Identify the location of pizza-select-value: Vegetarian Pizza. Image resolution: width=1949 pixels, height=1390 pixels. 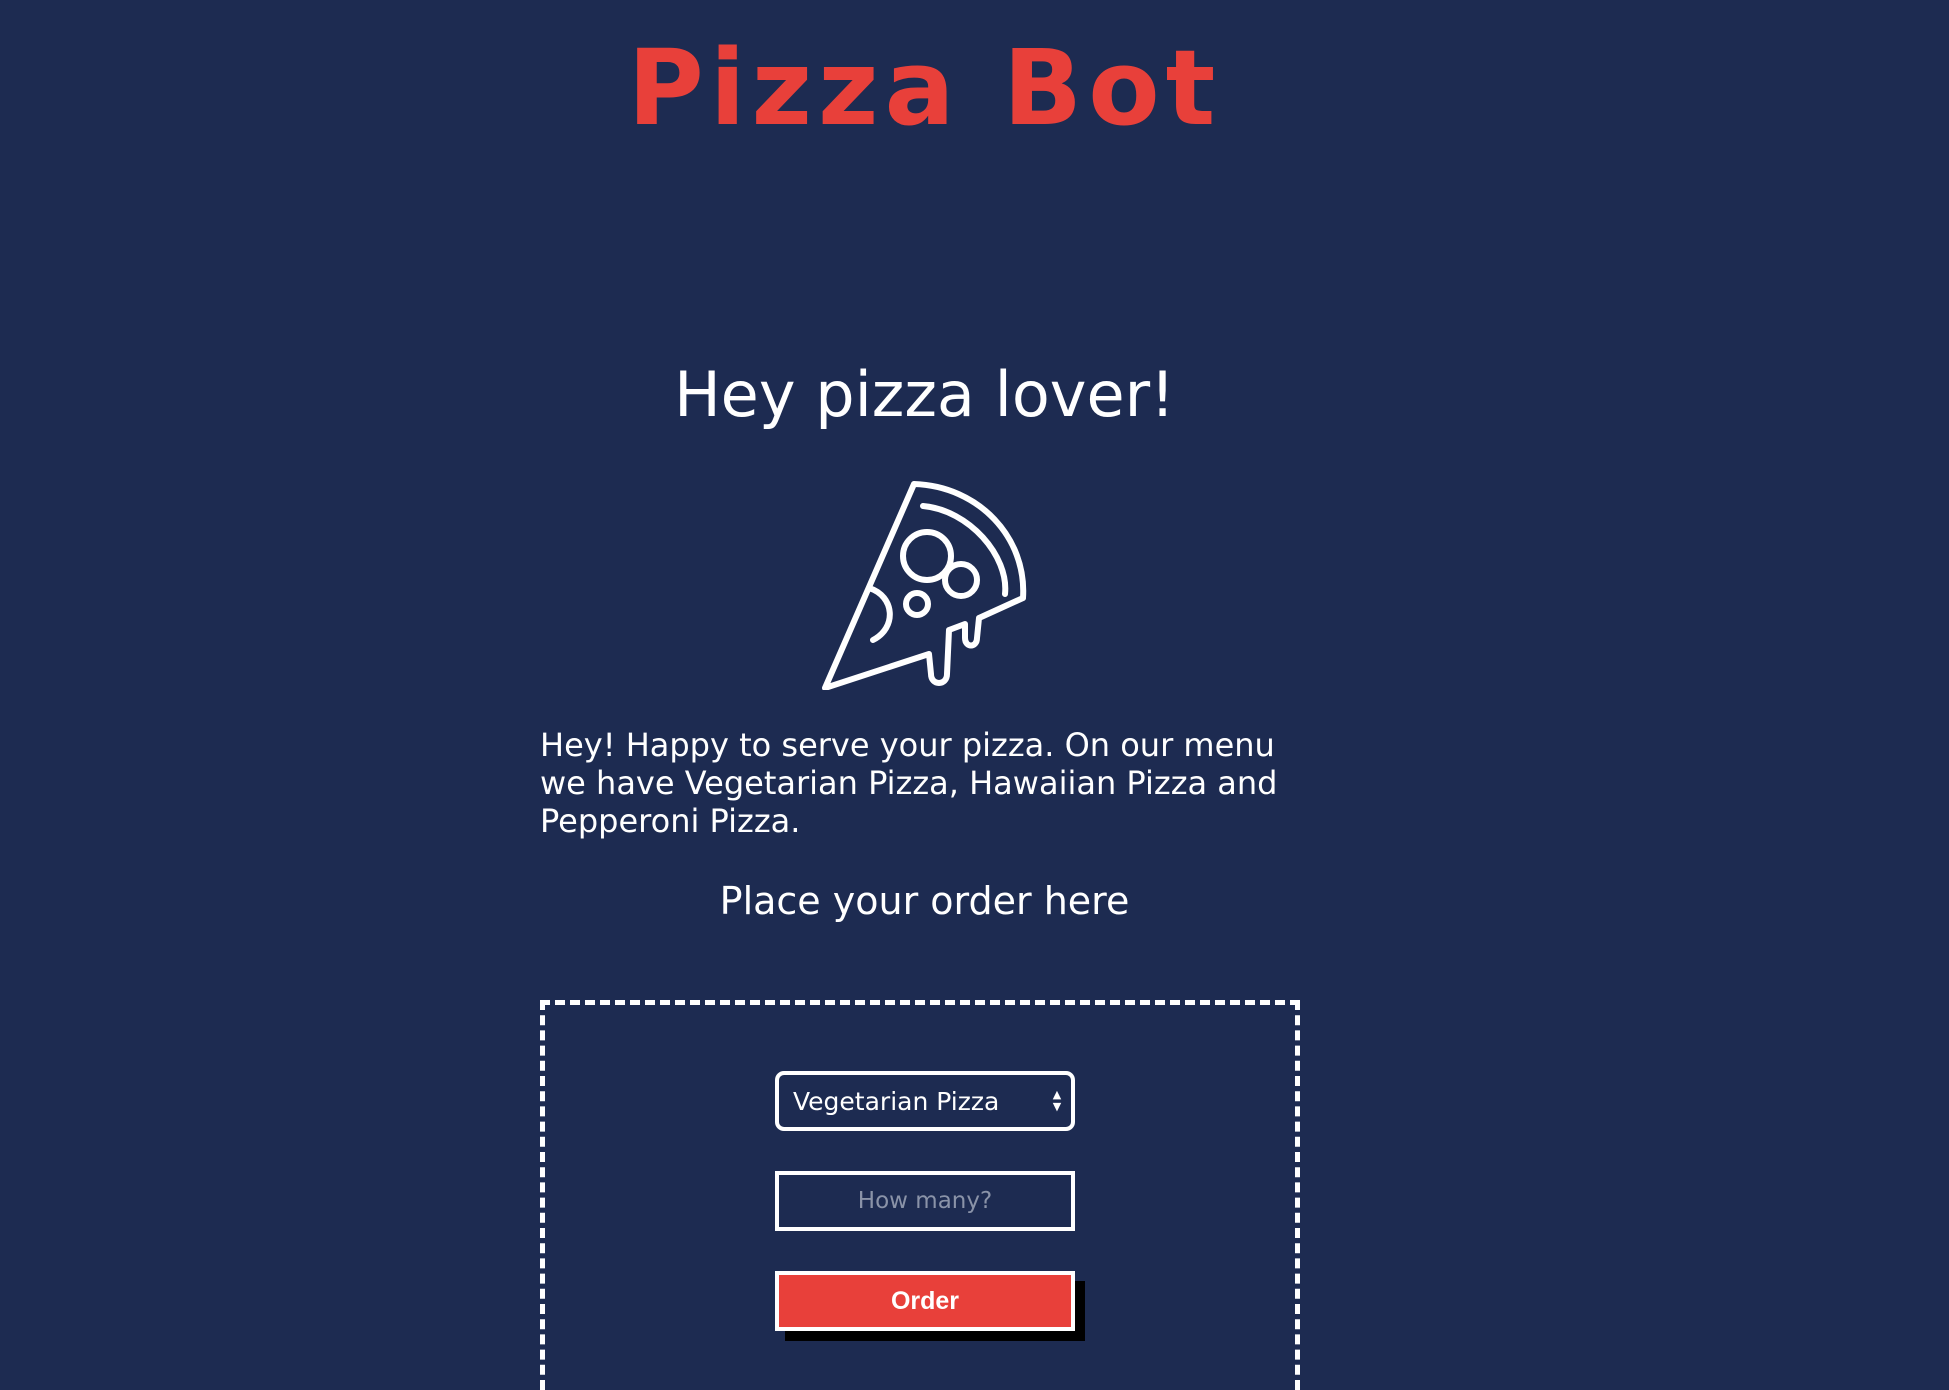
(896, 1101).